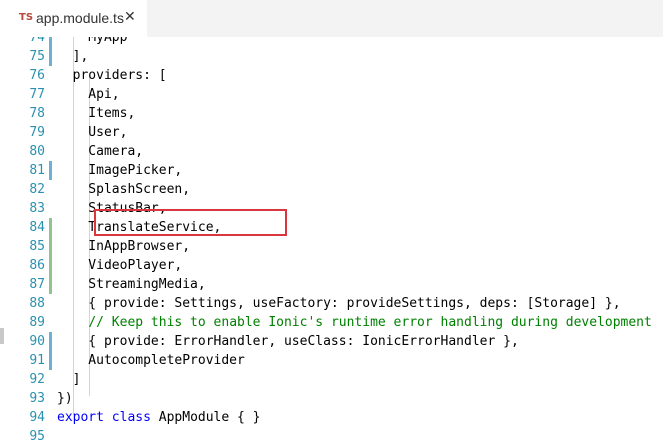 This screenshot has height=443, width=663. What do you see at coordinates (92, 132) in the screenshot?
I see `code-text: User,` at bounding box center [92, 132].